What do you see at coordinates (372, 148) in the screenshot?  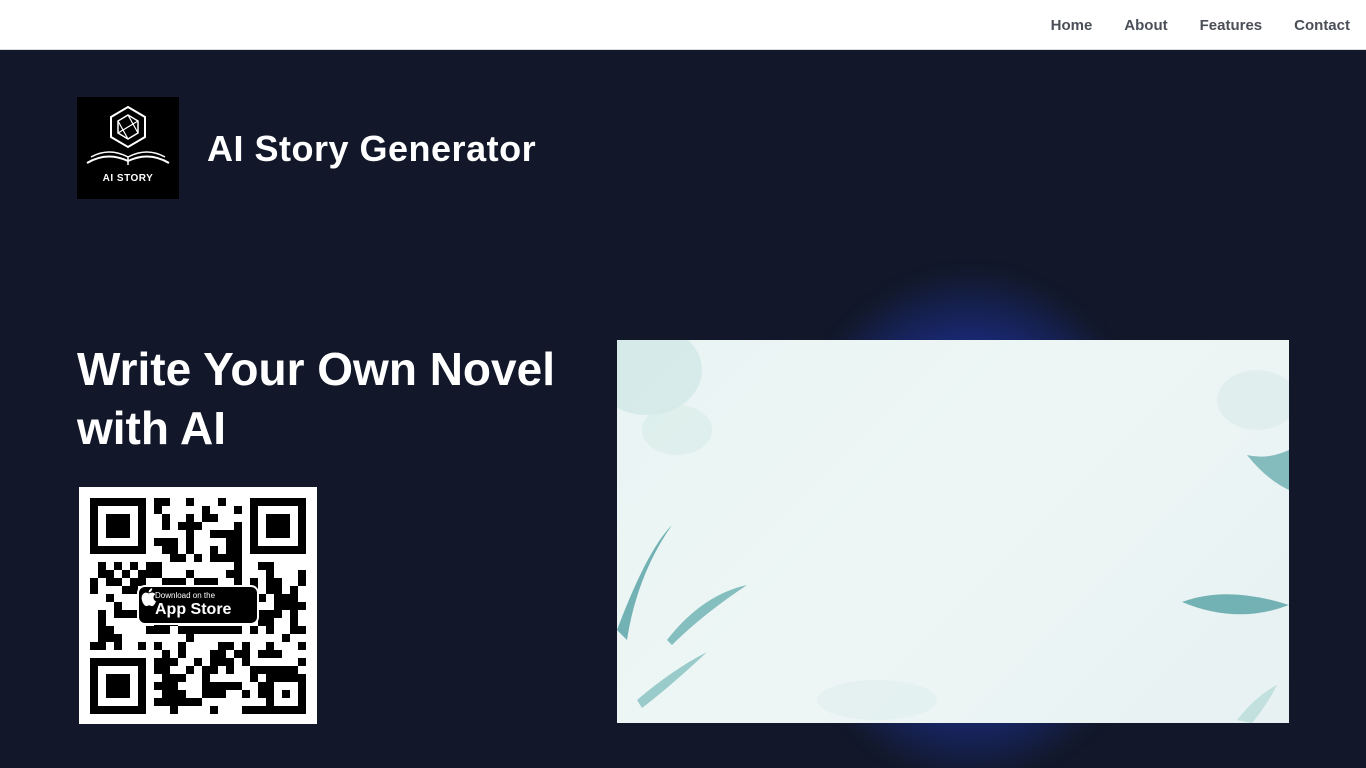 I see `brand-title: AI Story Generator` at bounding box center [372, 148].